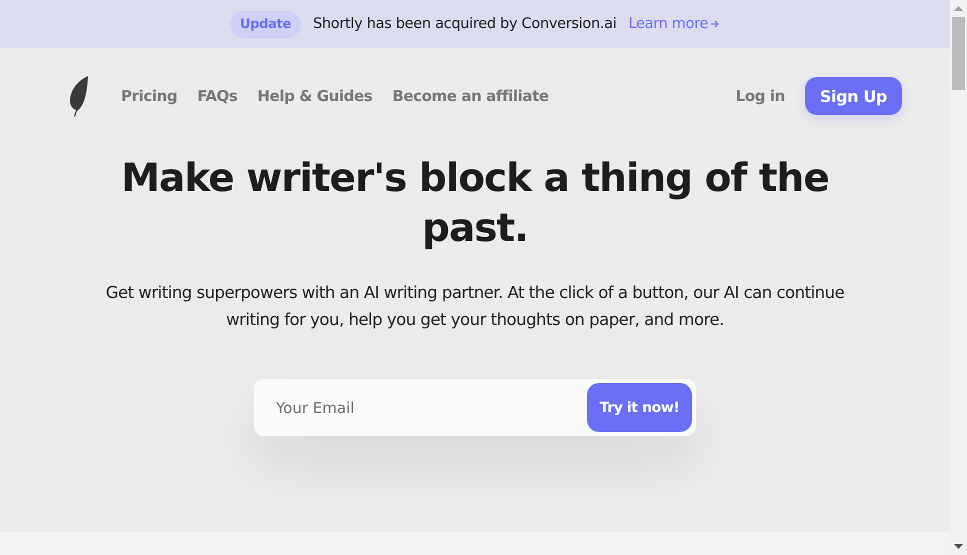 The width and height of the screenshot is (967, 555). I want to click on nav-link: Pricing, so click(149, 96).